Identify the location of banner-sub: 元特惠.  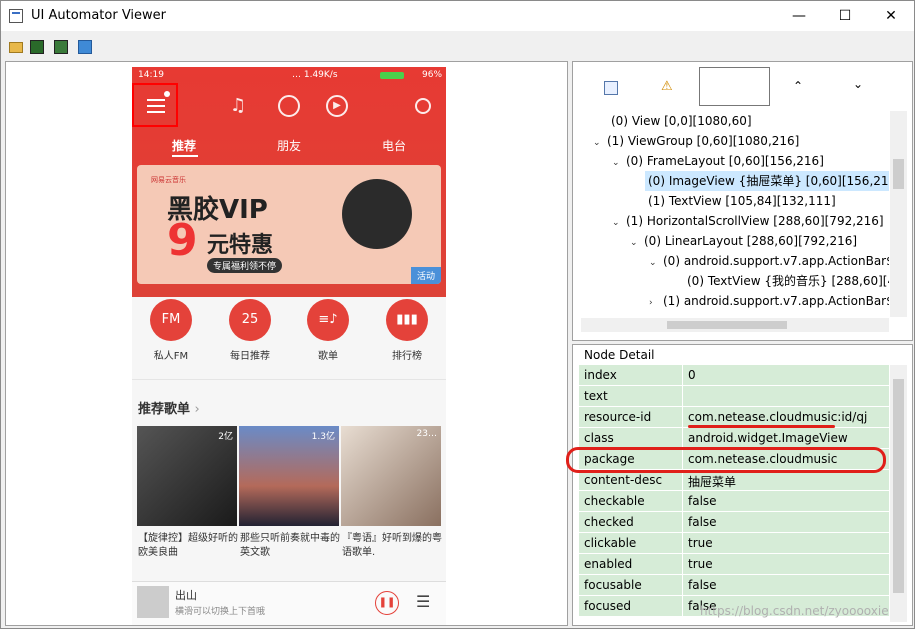
(240, 245).